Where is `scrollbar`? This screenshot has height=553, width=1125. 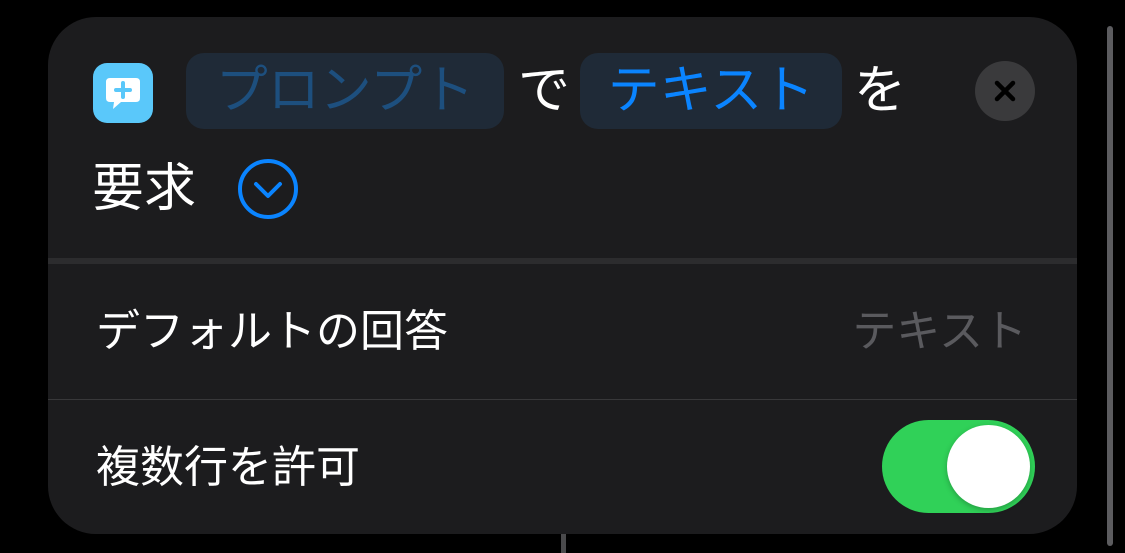
scrollbar is located at coordinates (1110, 286).